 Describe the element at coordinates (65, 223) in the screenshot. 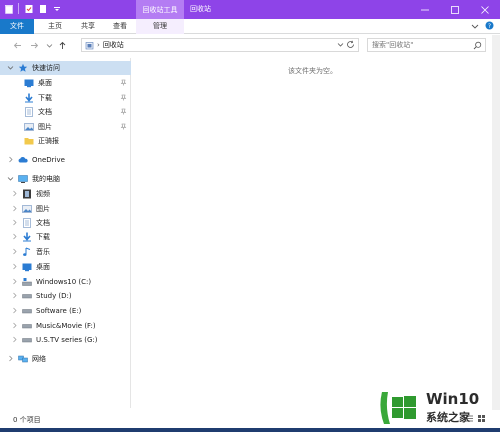

I see `nav-pc-documents: 文档` at that location.